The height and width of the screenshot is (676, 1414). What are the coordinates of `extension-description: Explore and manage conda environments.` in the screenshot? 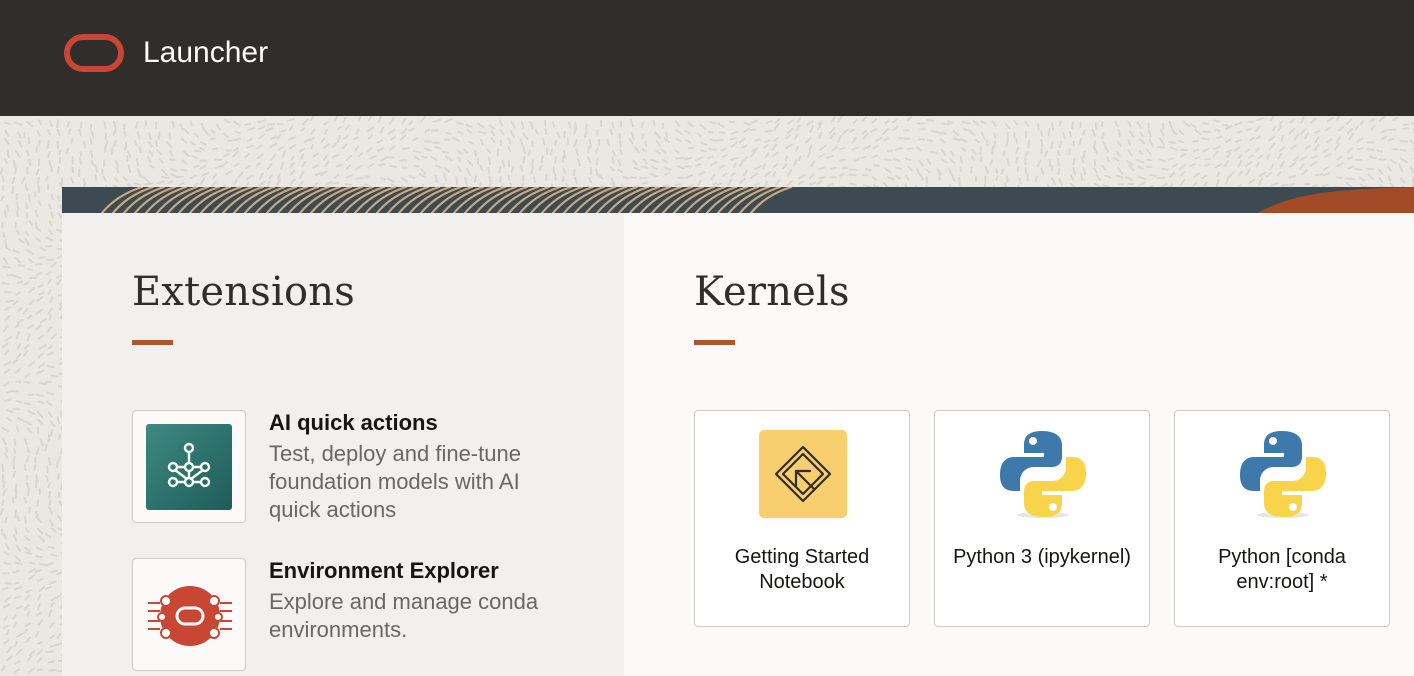 It's located at (404, 615).